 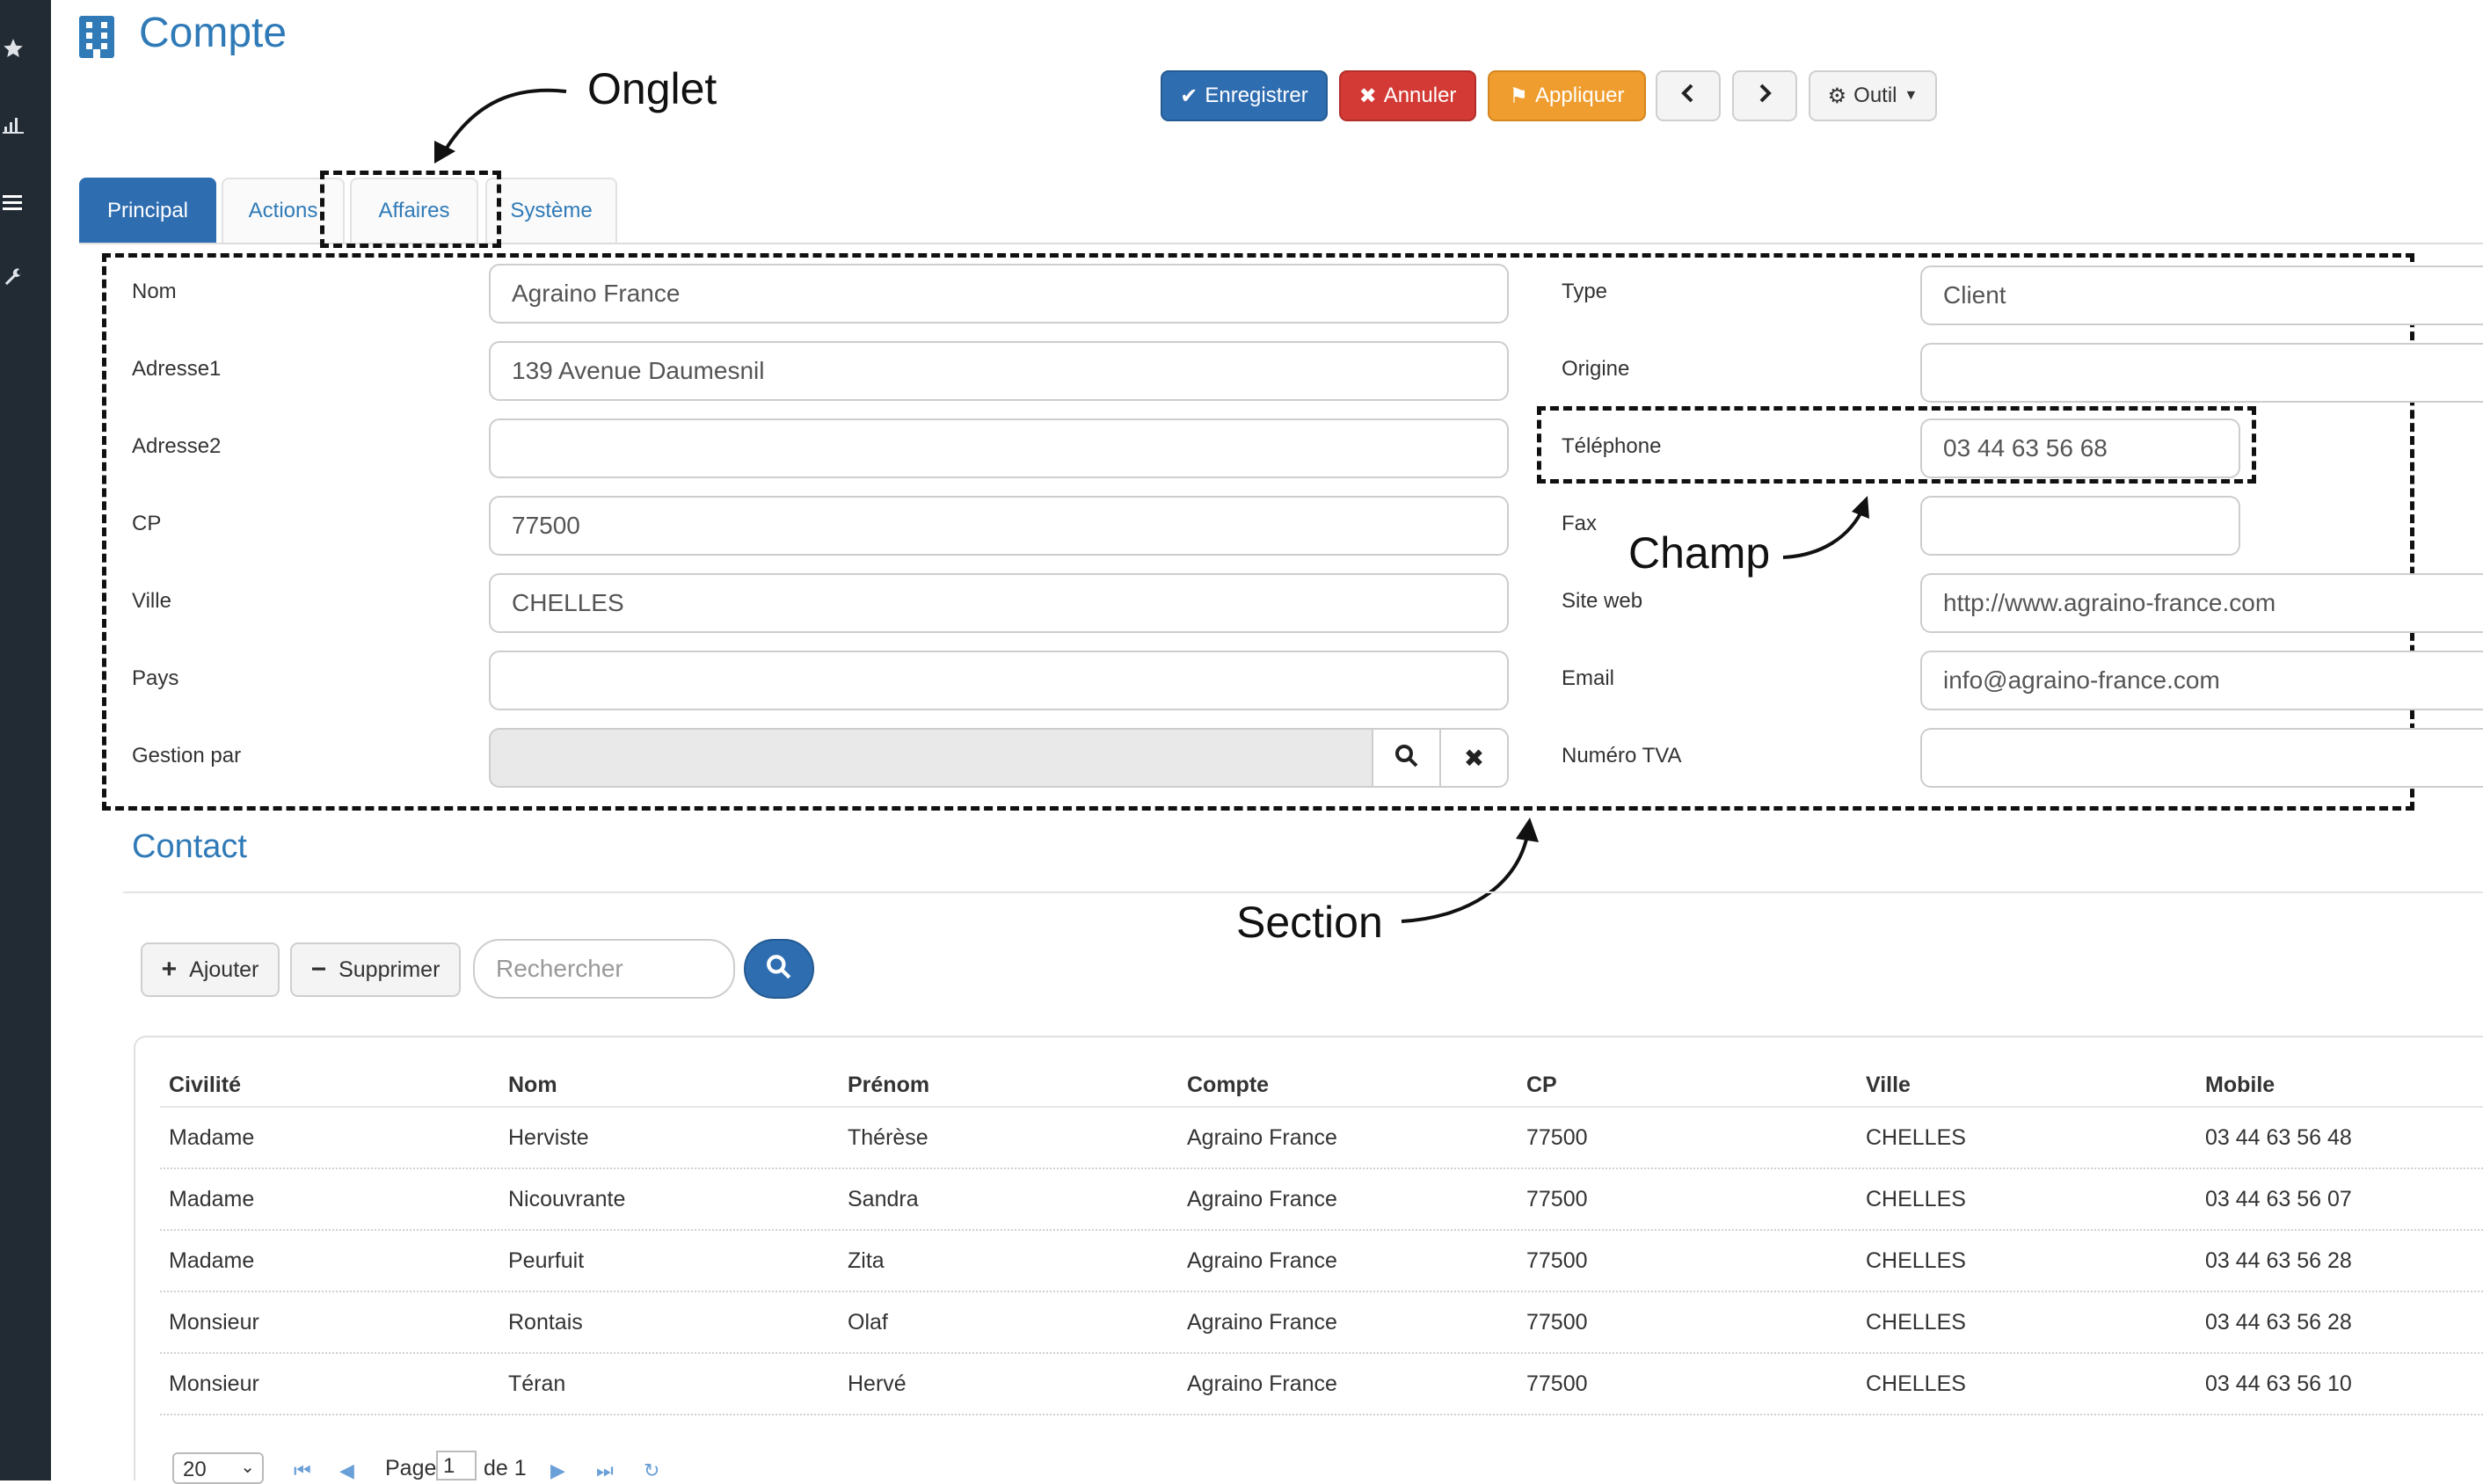 I want to click on column-header-nom: Nom, so click(x=532, y=1085).